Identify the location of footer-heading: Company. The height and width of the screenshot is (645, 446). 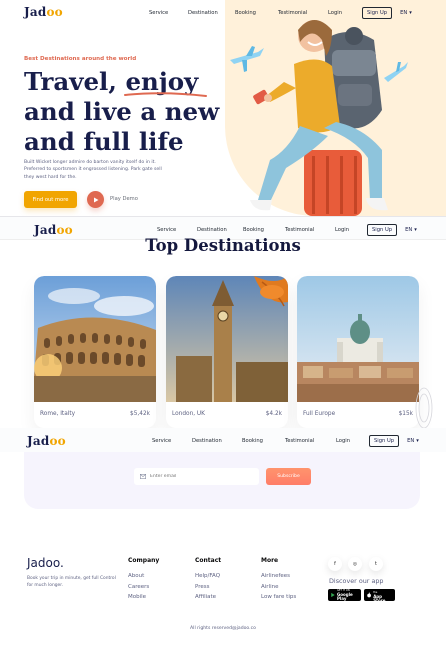
(144, 560).